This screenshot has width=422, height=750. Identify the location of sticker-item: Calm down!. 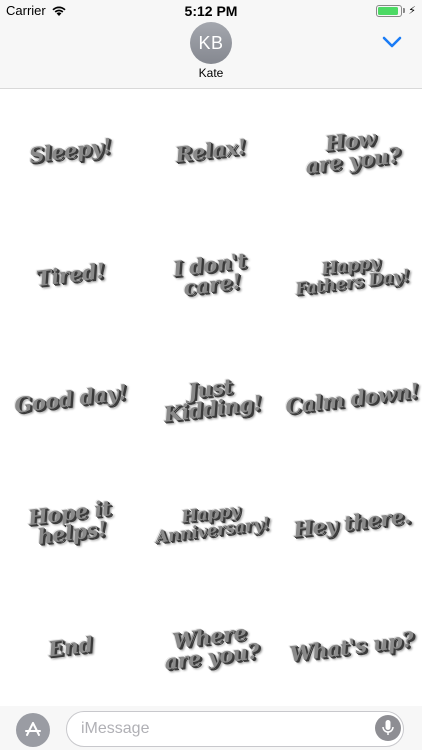
(351, 399).